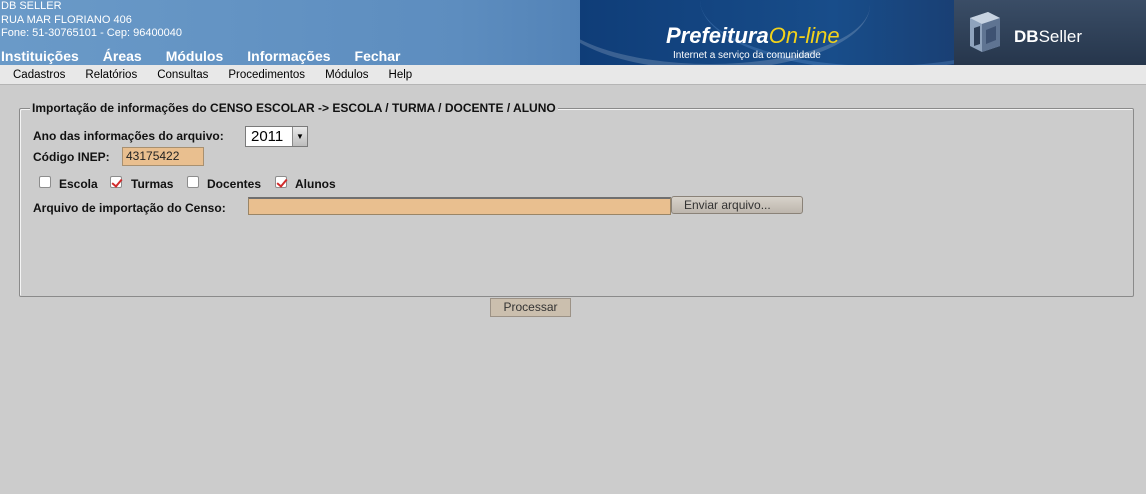 This screenshot has height=494, width=1146. What do you see at coordinates (31, 6) in the screenshot?
I see `company-name: DB SELLER` at bounding box center [31, 6].